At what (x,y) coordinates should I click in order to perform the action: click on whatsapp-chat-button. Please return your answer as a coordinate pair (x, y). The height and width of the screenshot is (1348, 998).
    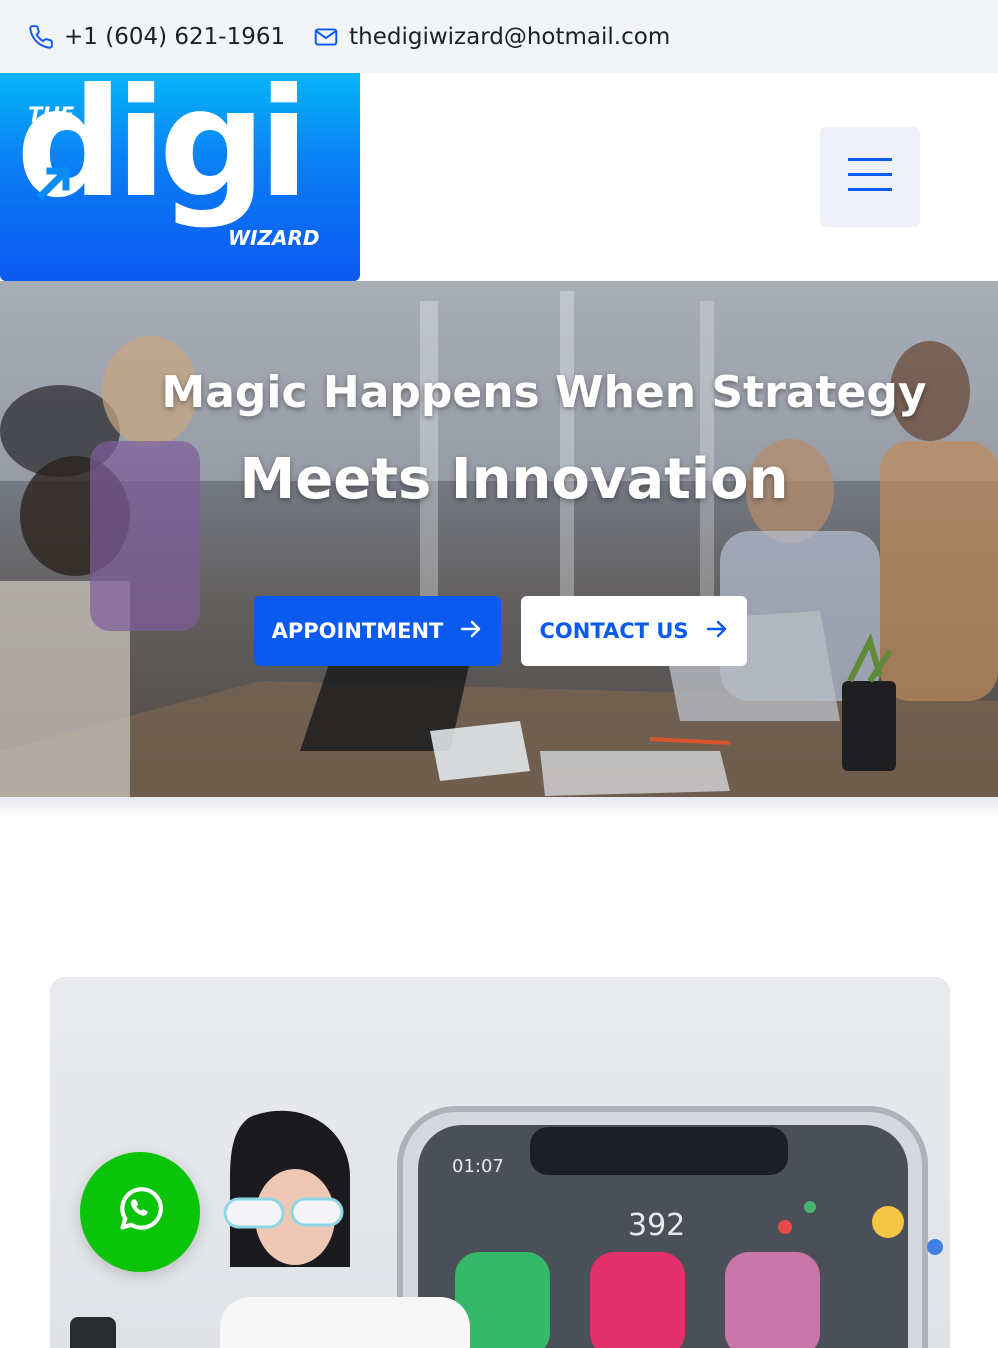
    Looking at the image, I should click on (140, 1212).